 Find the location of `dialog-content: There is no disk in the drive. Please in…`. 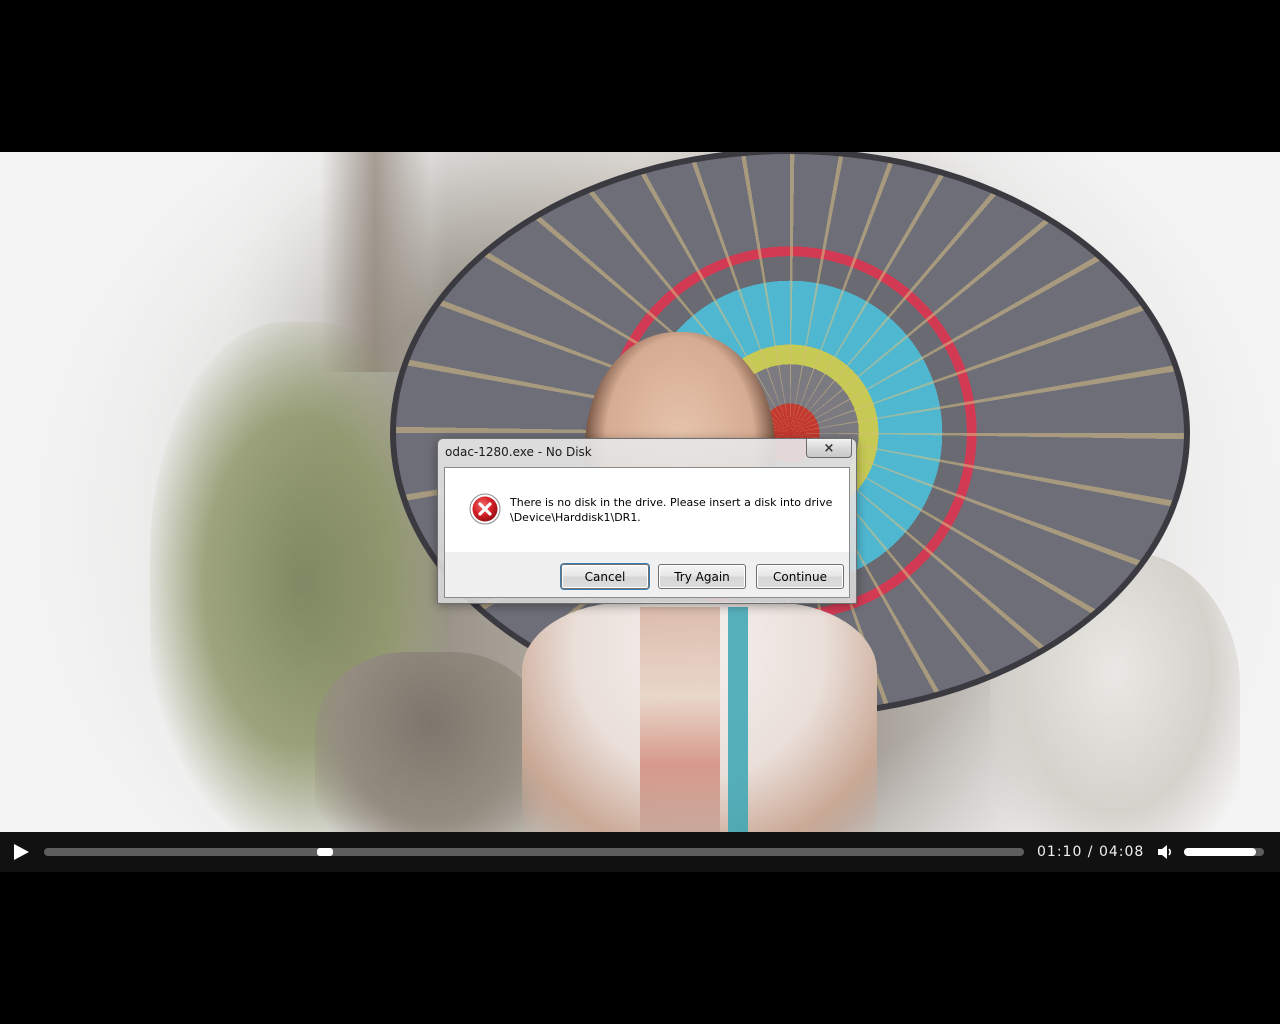

dialog-content: There is no disk in the drive. Please in… is located at coordinates (647, 510).